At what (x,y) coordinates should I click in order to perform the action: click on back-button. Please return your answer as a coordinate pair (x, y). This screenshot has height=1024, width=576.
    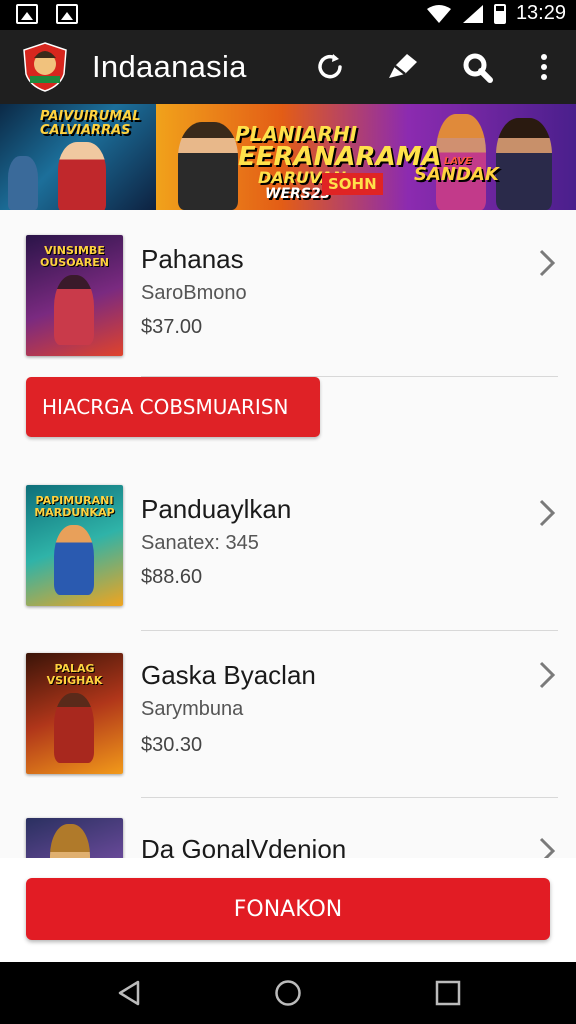
    Looking at the image, I should click on (129, 993).